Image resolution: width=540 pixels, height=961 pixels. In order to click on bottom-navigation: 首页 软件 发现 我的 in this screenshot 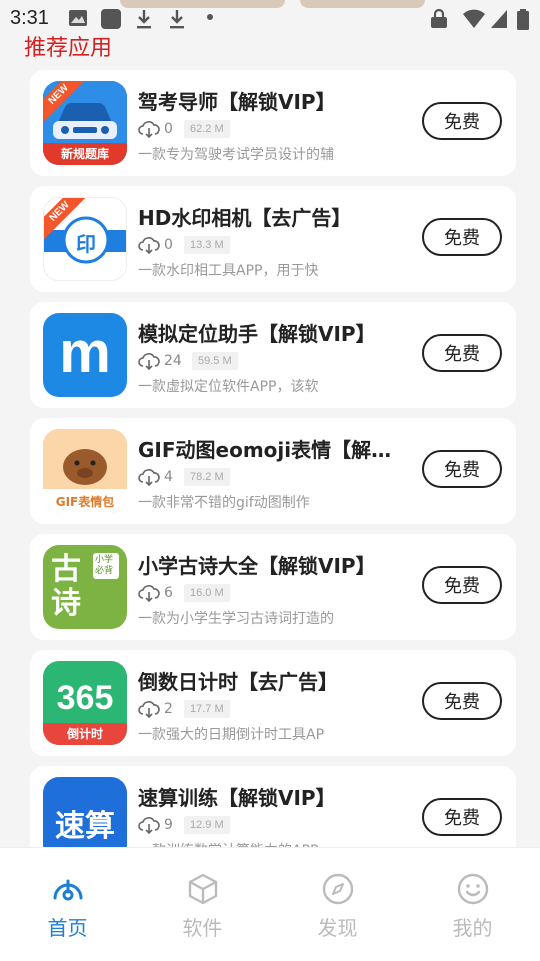, I will do `click(270, 904)`.